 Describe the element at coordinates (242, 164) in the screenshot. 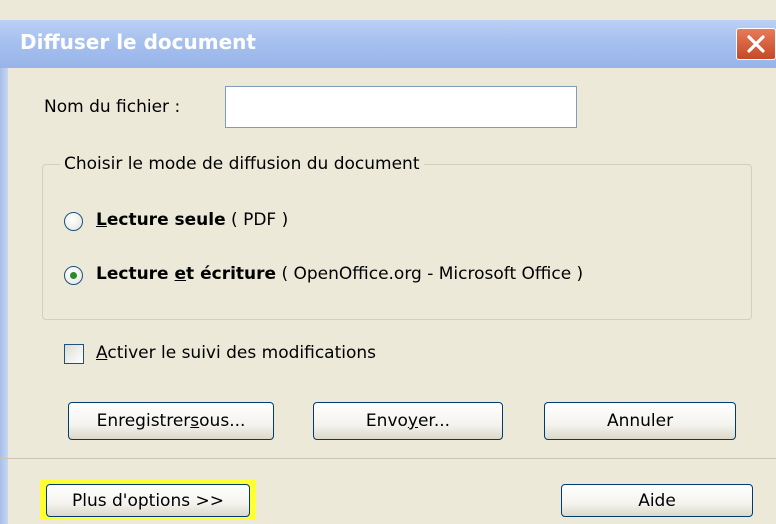

I see `mode-group-legend: Choisir le mode de diffusion du document` at that location.